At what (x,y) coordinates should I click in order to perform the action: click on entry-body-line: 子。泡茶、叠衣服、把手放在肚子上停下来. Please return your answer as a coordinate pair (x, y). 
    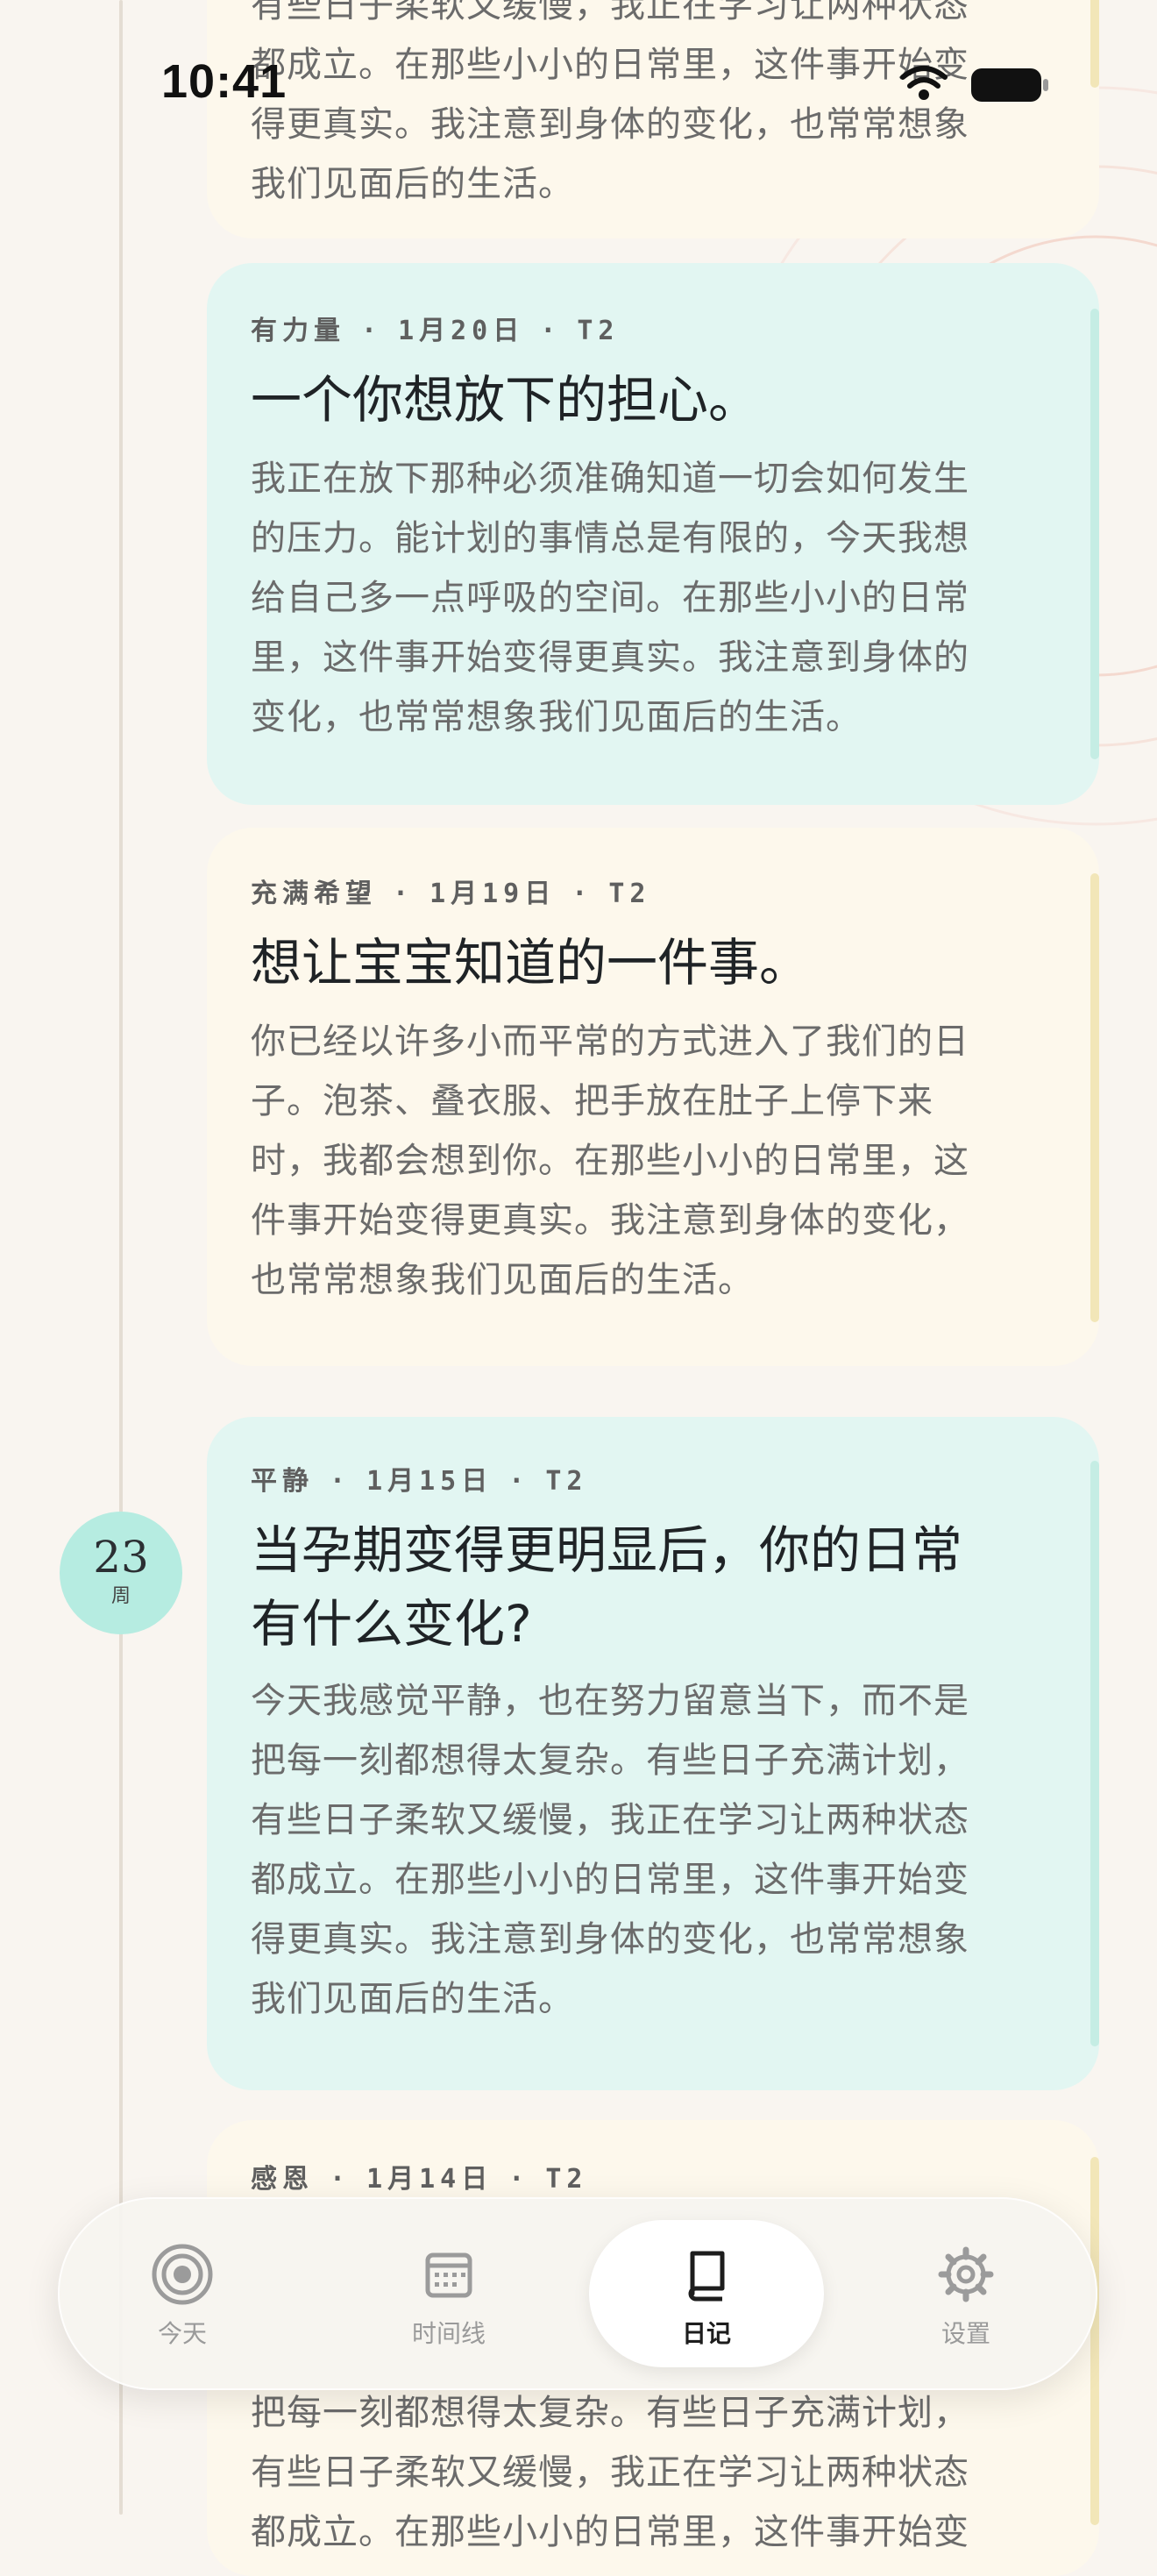
    Looking at the image, I should click on (592, 1101).